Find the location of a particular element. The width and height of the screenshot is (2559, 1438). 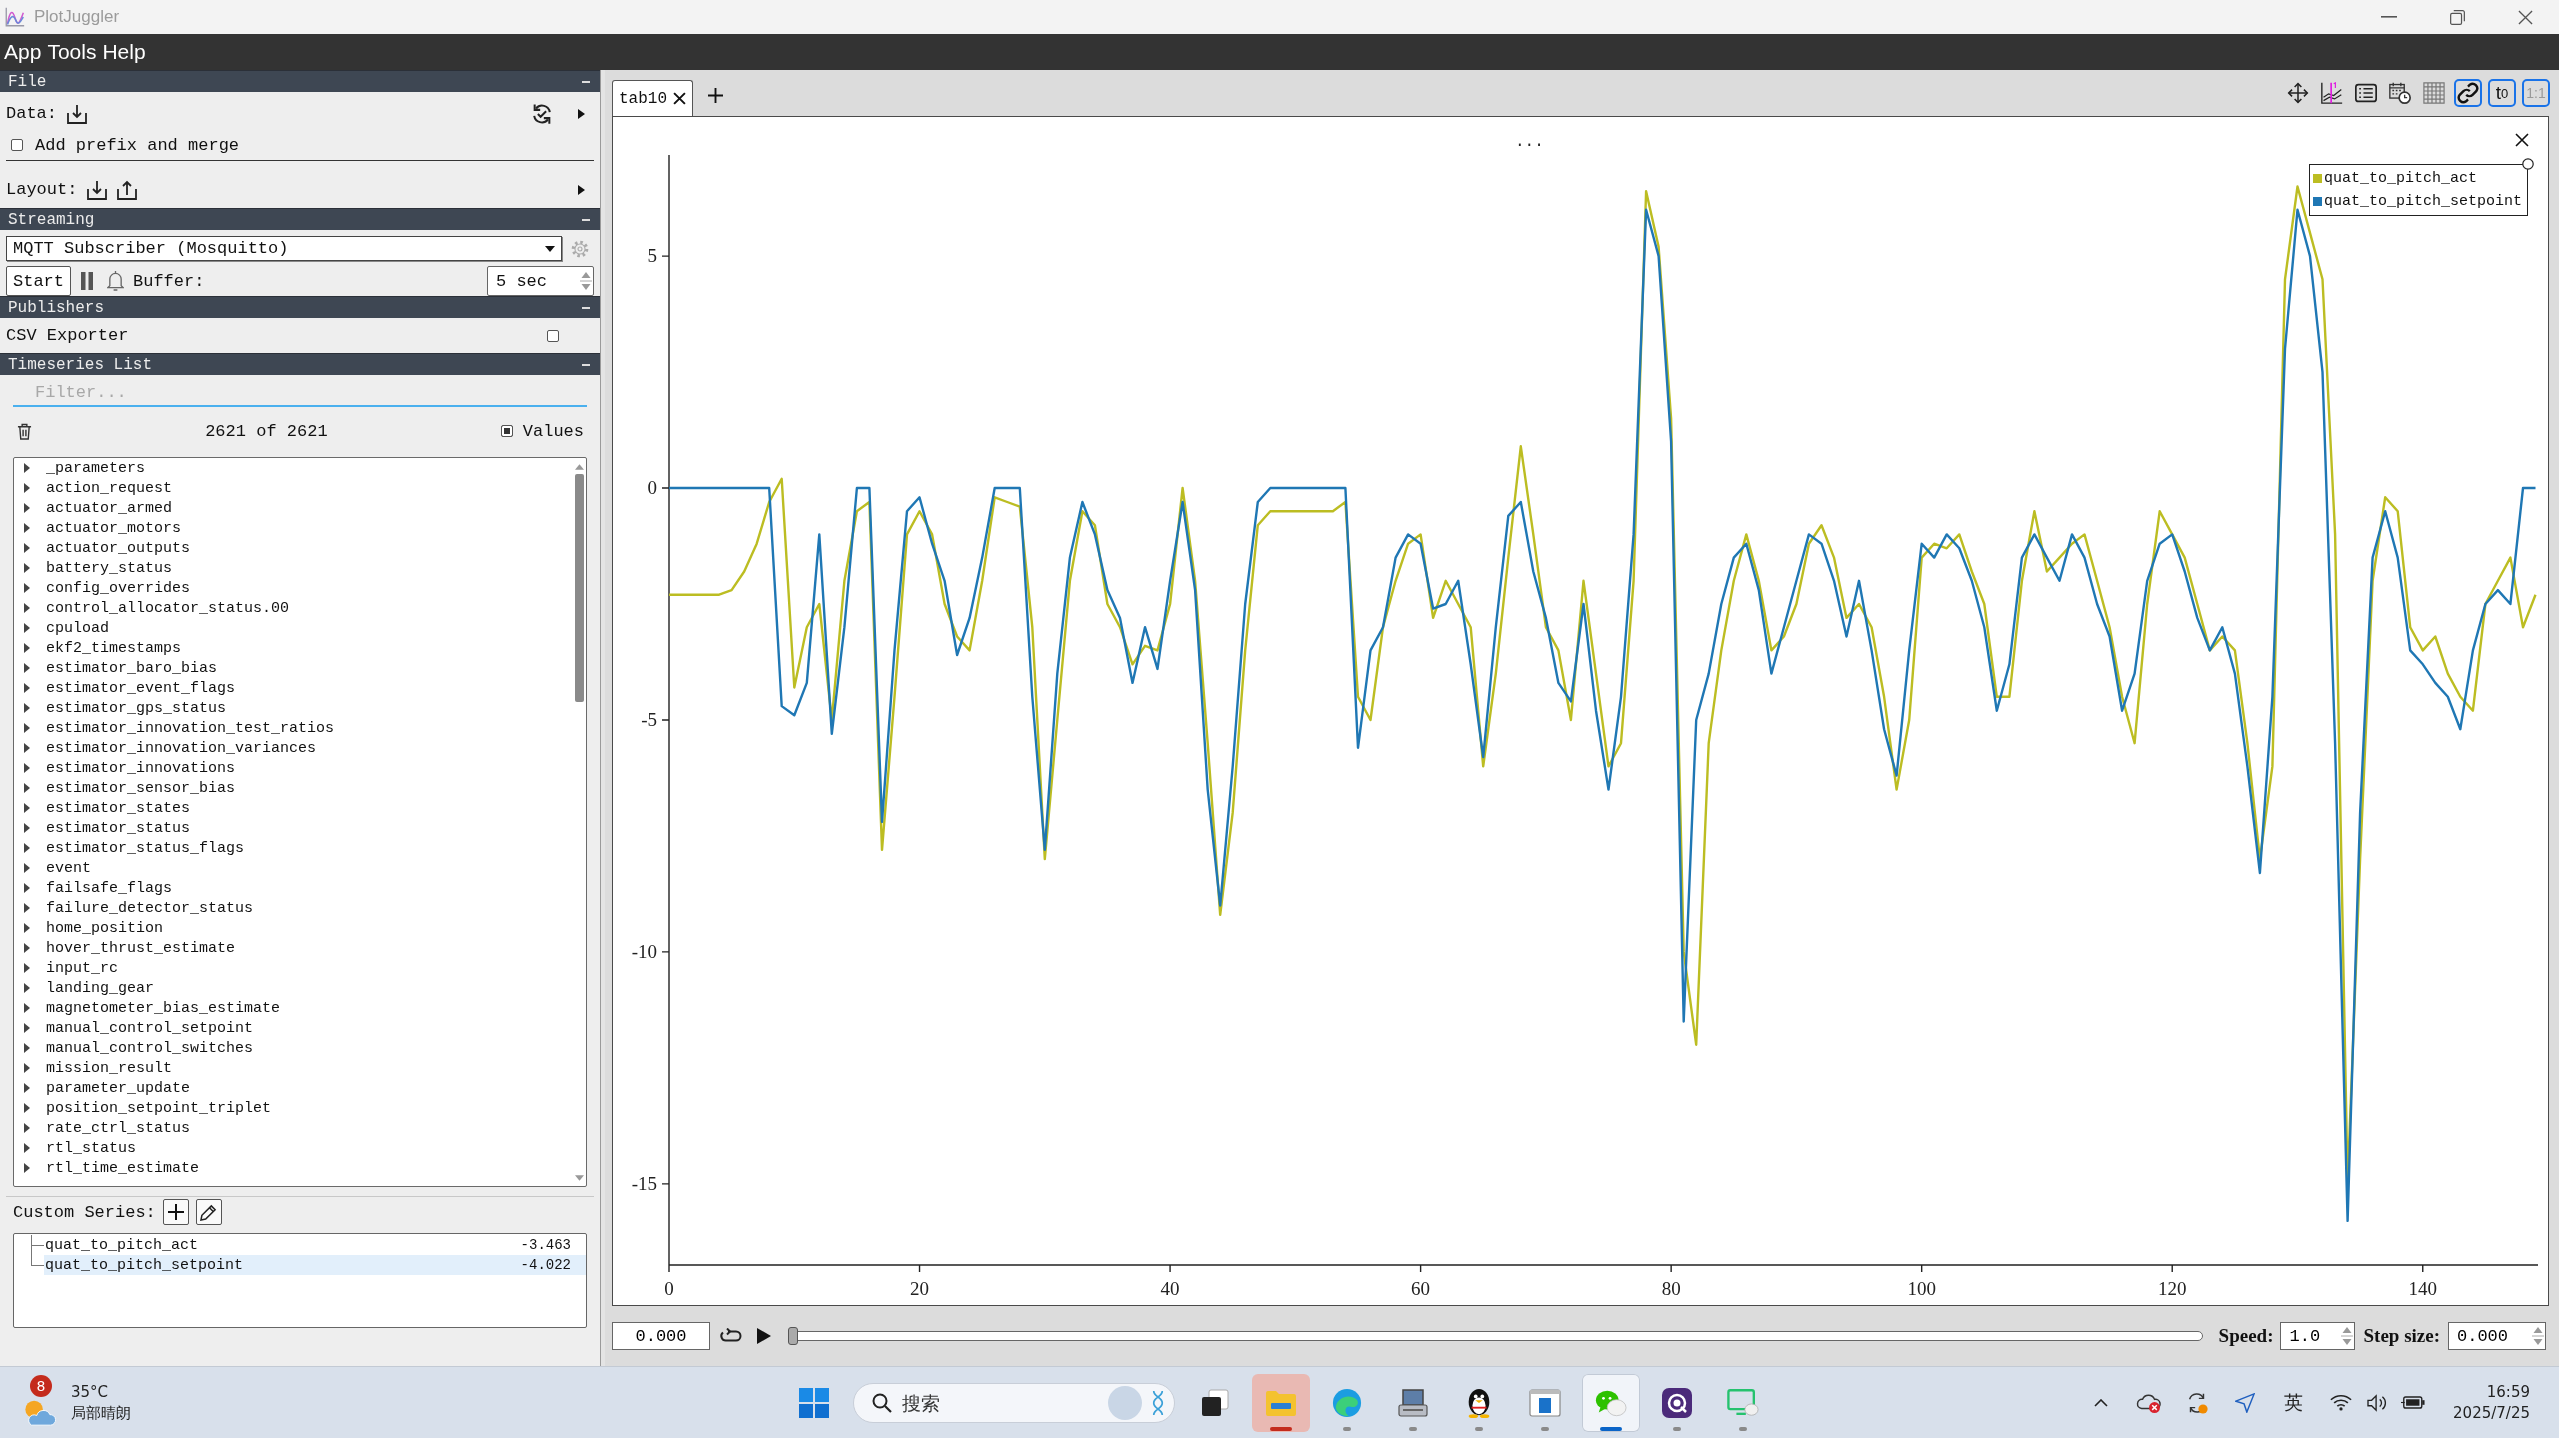

battery-icon is located at coordinates (2413, 1402).